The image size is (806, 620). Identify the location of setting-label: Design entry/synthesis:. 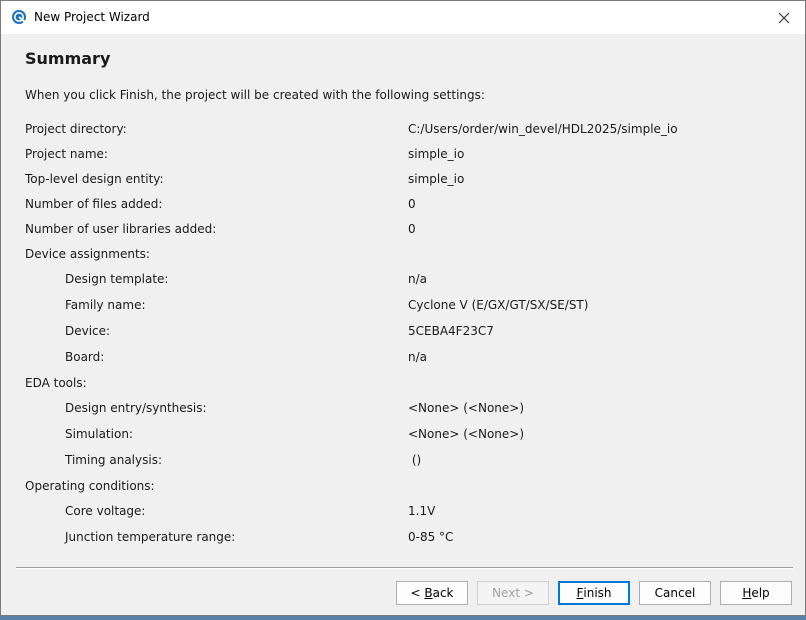
(136, 408).